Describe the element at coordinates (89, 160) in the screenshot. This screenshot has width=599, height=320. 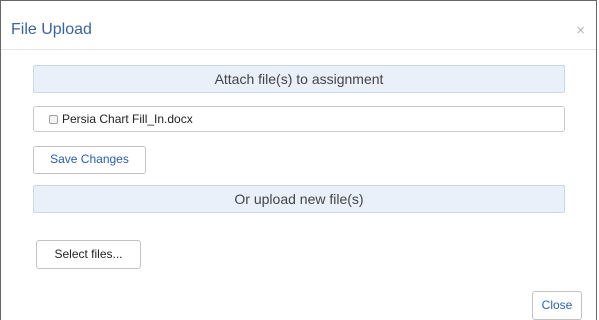
I see `save-changes-button: Save Changes` at that location.